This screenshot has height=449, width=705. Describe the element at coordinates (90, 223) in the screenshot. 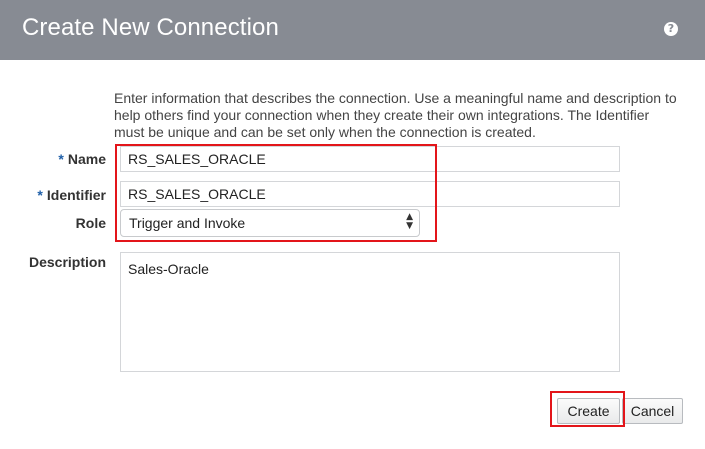

I see `role-label: Role` at that location.